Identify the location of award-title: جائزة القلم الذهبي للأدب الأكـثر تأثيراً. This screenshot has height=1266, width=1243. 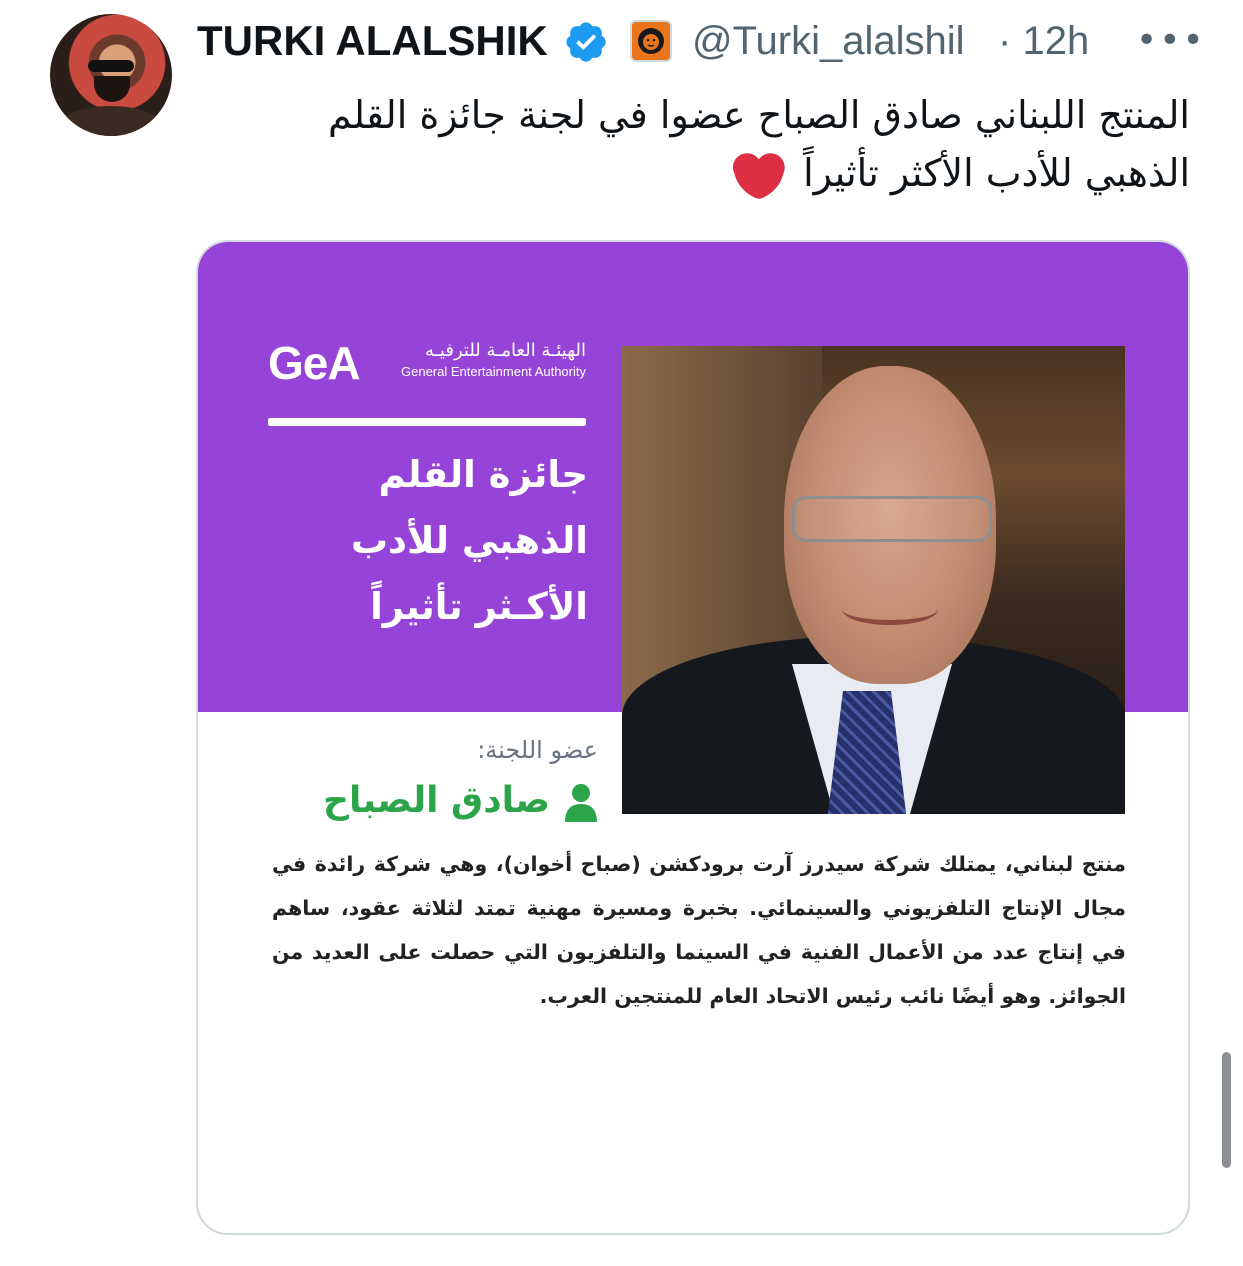
(469, 540).